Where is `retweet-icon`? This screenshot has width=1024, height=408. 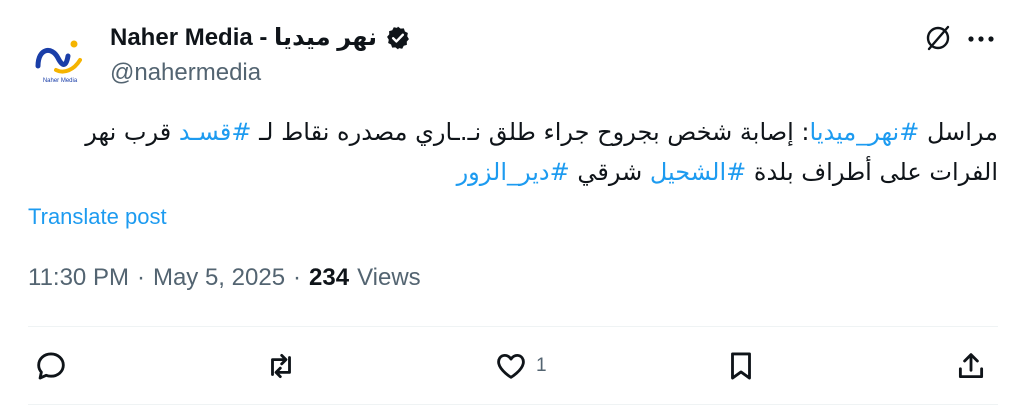 retweet-icon is located at coordinates (281, 366).